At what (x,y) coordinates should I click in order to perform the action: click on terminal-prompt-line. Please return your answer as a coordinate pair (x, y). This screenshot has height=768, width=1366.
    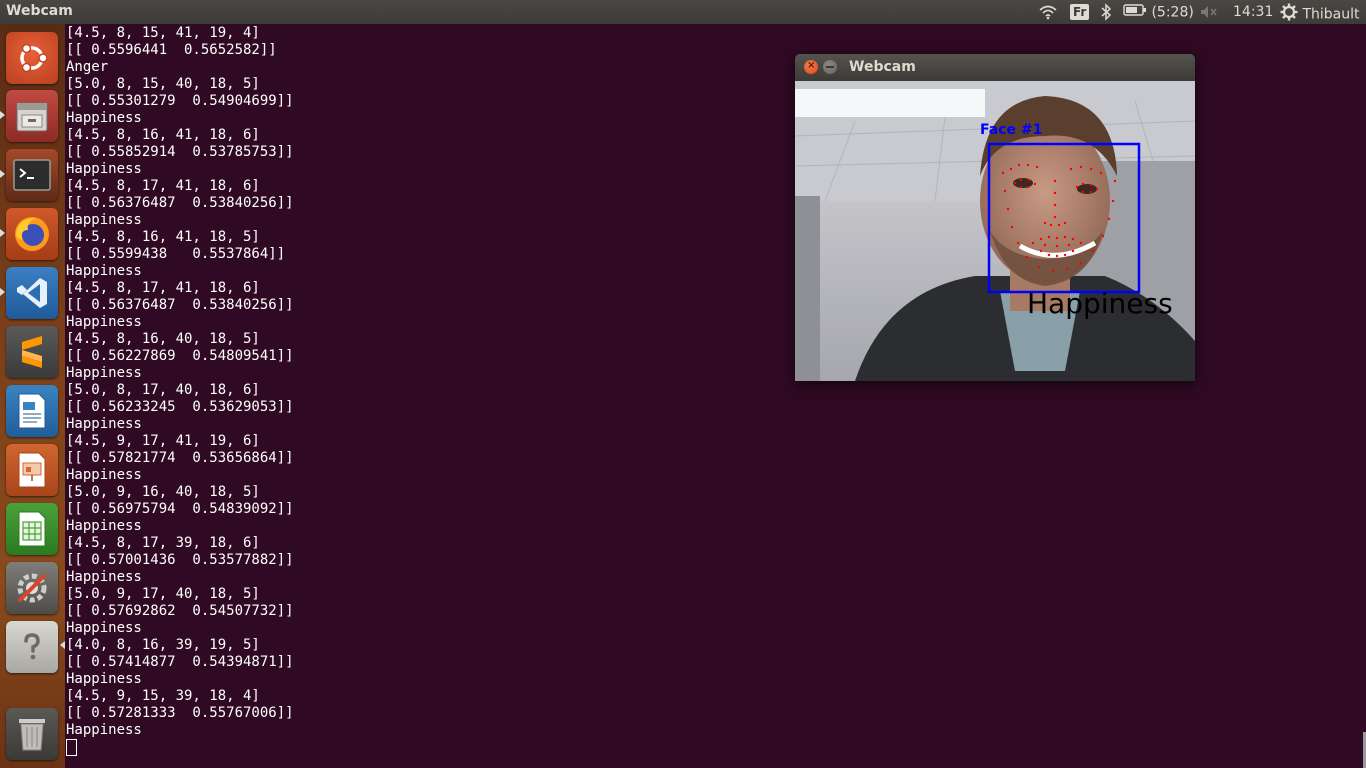
    Looking at the image, I should click on (716, 747).